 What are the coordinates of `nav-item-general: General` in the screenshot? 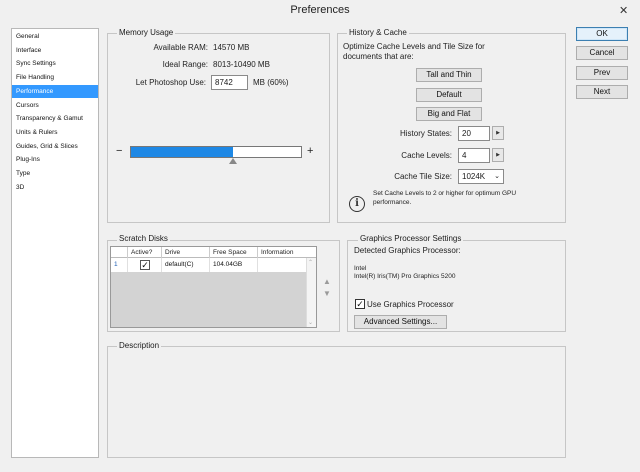 It's located at (55, 36).